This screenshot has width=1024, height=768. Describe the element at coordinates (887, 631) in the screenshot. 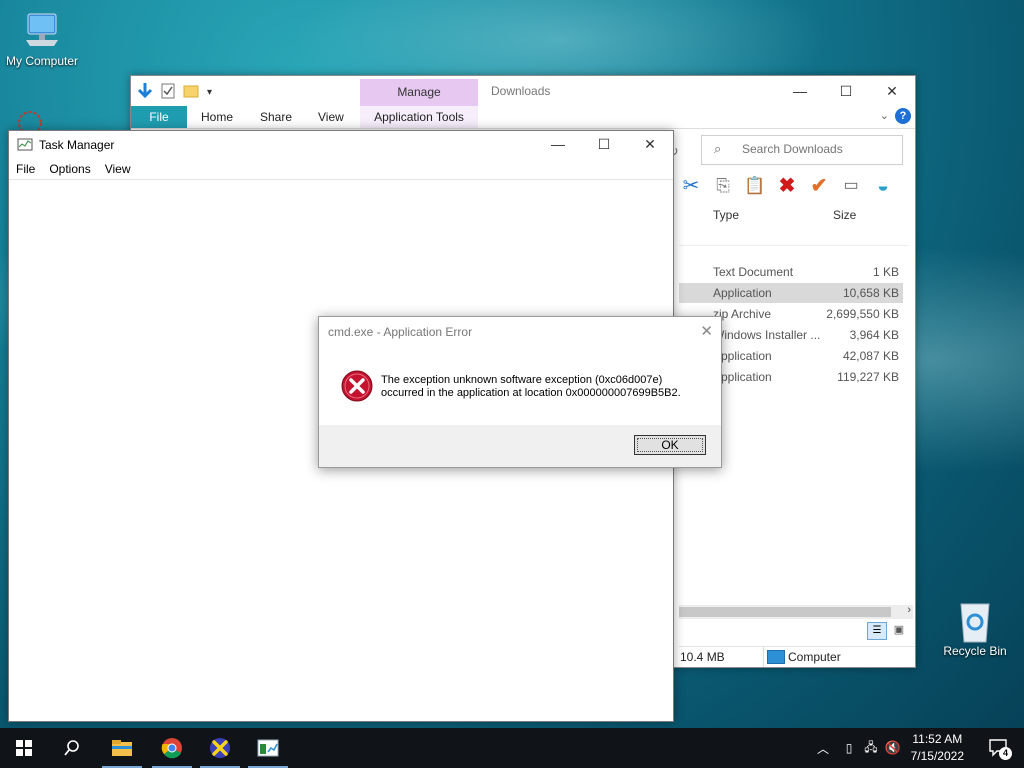

I see `view-switcher: ☰ ▣` at that location.